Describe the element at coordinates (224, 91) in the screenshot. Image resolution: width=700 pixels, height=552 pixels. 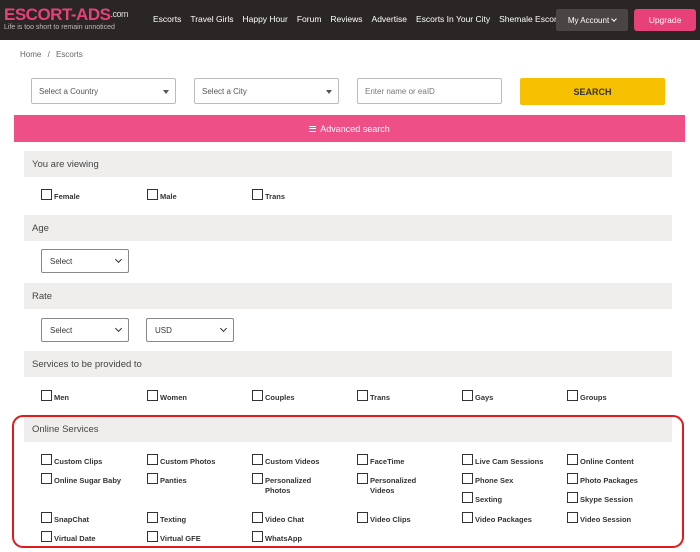
I see `city-select-placeholder: Select a City` at that location.